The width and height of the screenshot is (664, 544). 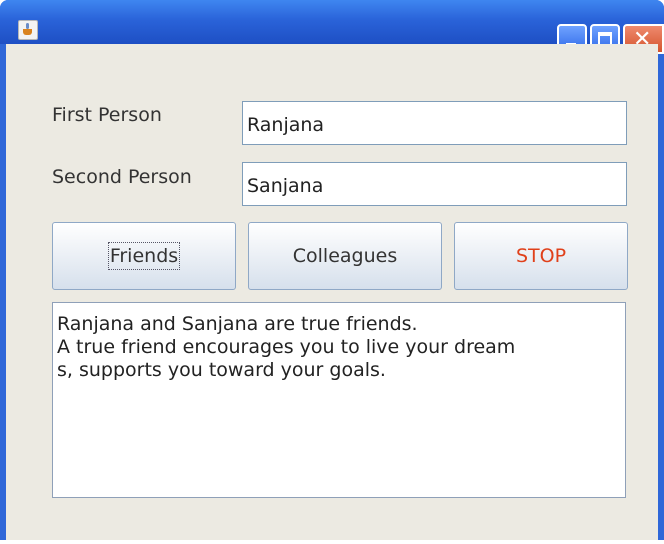 I want to click on java-cup-shape, so click(x=27, y=32).